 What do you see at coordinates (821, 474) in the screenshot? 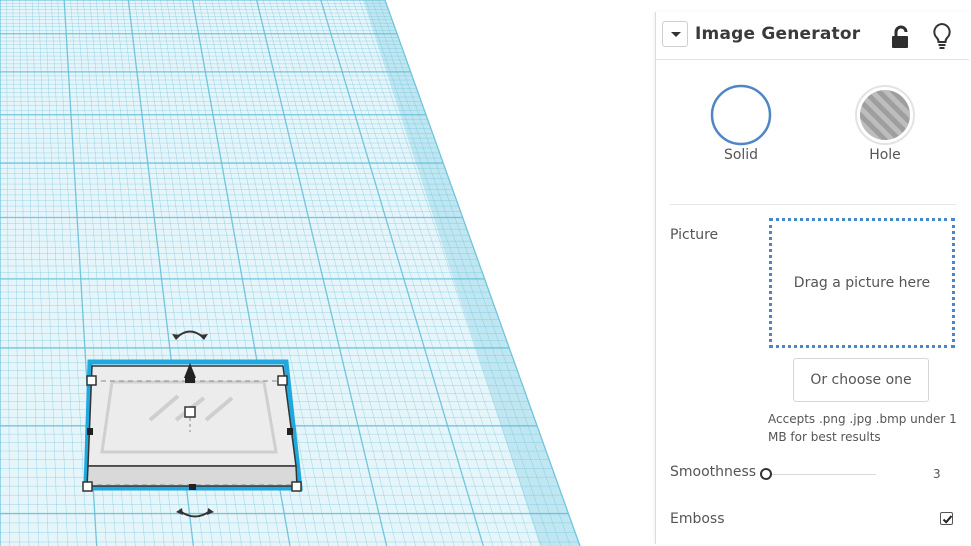
I see `smoothness-slider-track` at bounding box center [821, 474].